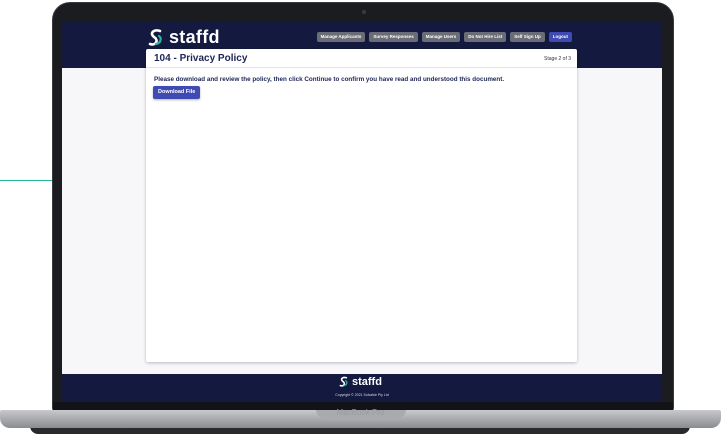 The height and width of the screenshot is (446, 721). What do you see at coordinates (367, 382) in the screenshot?
I see `footer-brand-name: staffd` at bounding box center [367, 382].